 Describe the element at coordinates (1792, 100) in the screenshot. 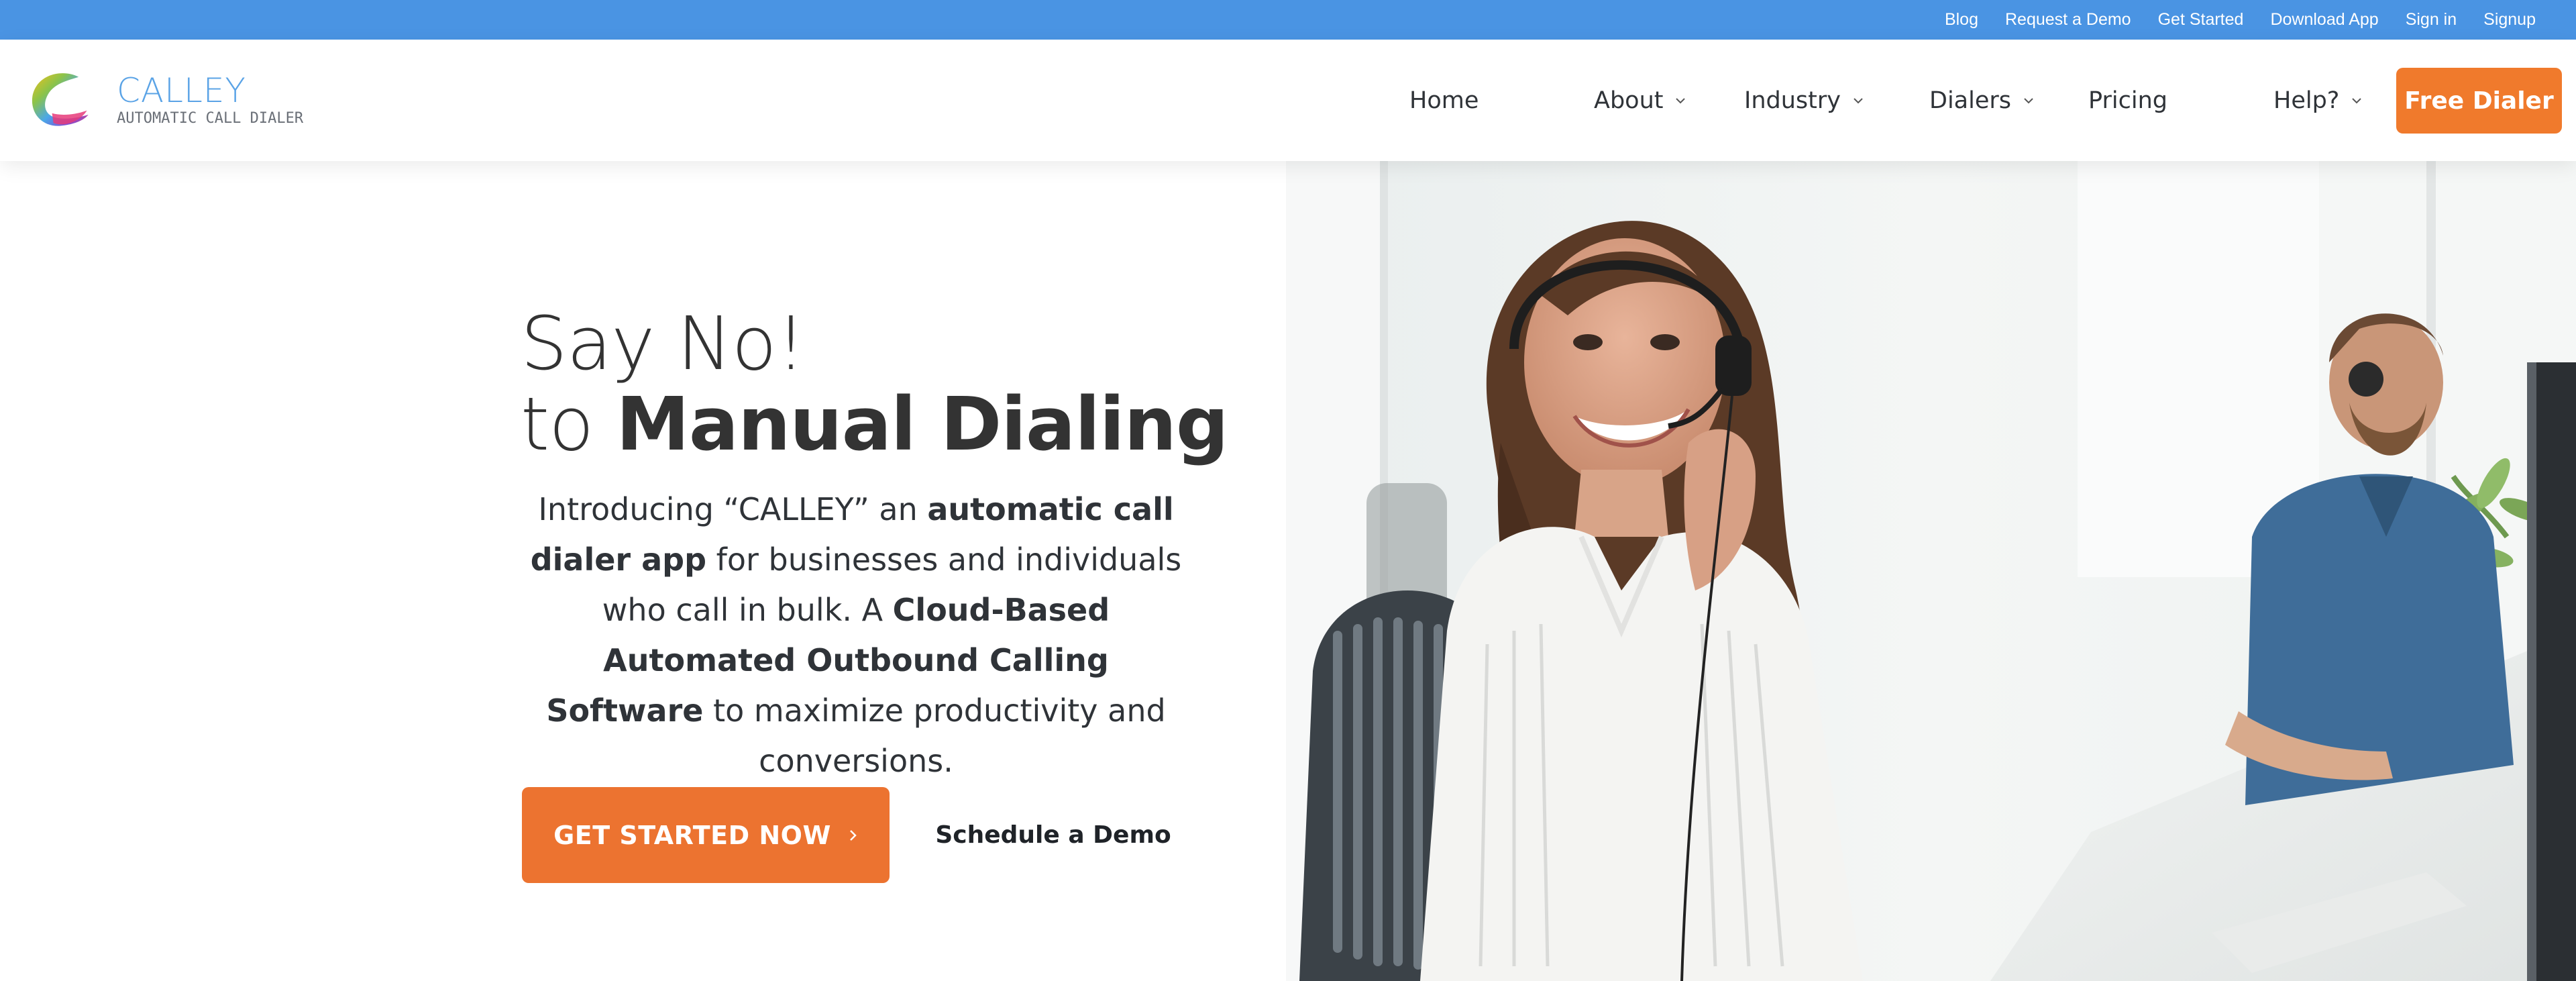

I see `nav-label: Industry` at that location.